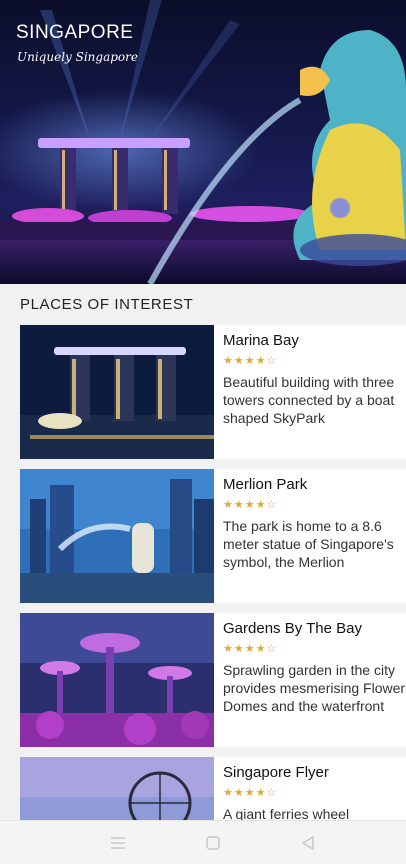  What do you see at coordinates (265, 484) in the screenshot?
I see `place-title: Merlion Park` at bounding box center [265, 484].